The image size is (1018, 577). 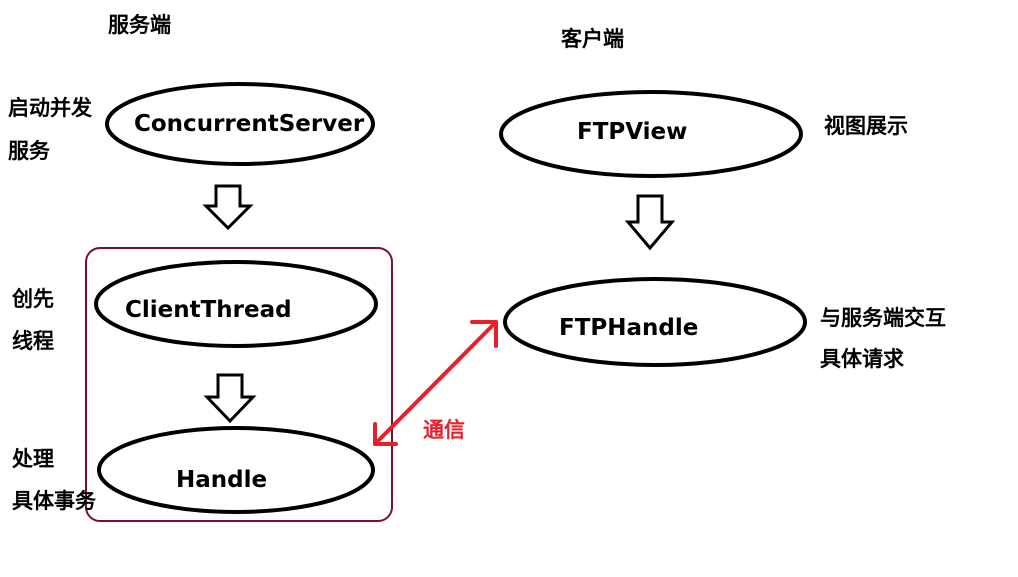 I want to click on process-note-line2: 具体事务, so click(x=54, y=501).